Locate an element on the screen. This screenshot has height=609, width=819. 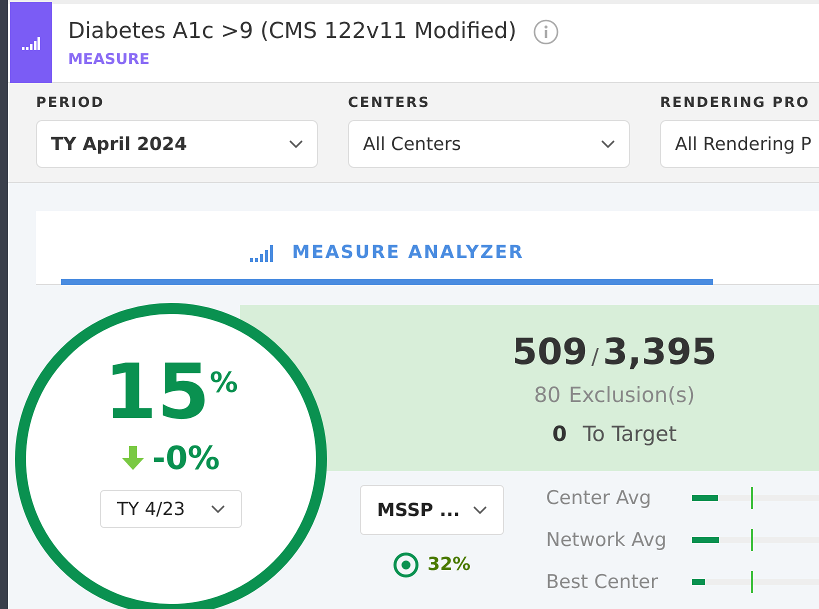
to-target-count: 0 is located at coordinates (559, 434).